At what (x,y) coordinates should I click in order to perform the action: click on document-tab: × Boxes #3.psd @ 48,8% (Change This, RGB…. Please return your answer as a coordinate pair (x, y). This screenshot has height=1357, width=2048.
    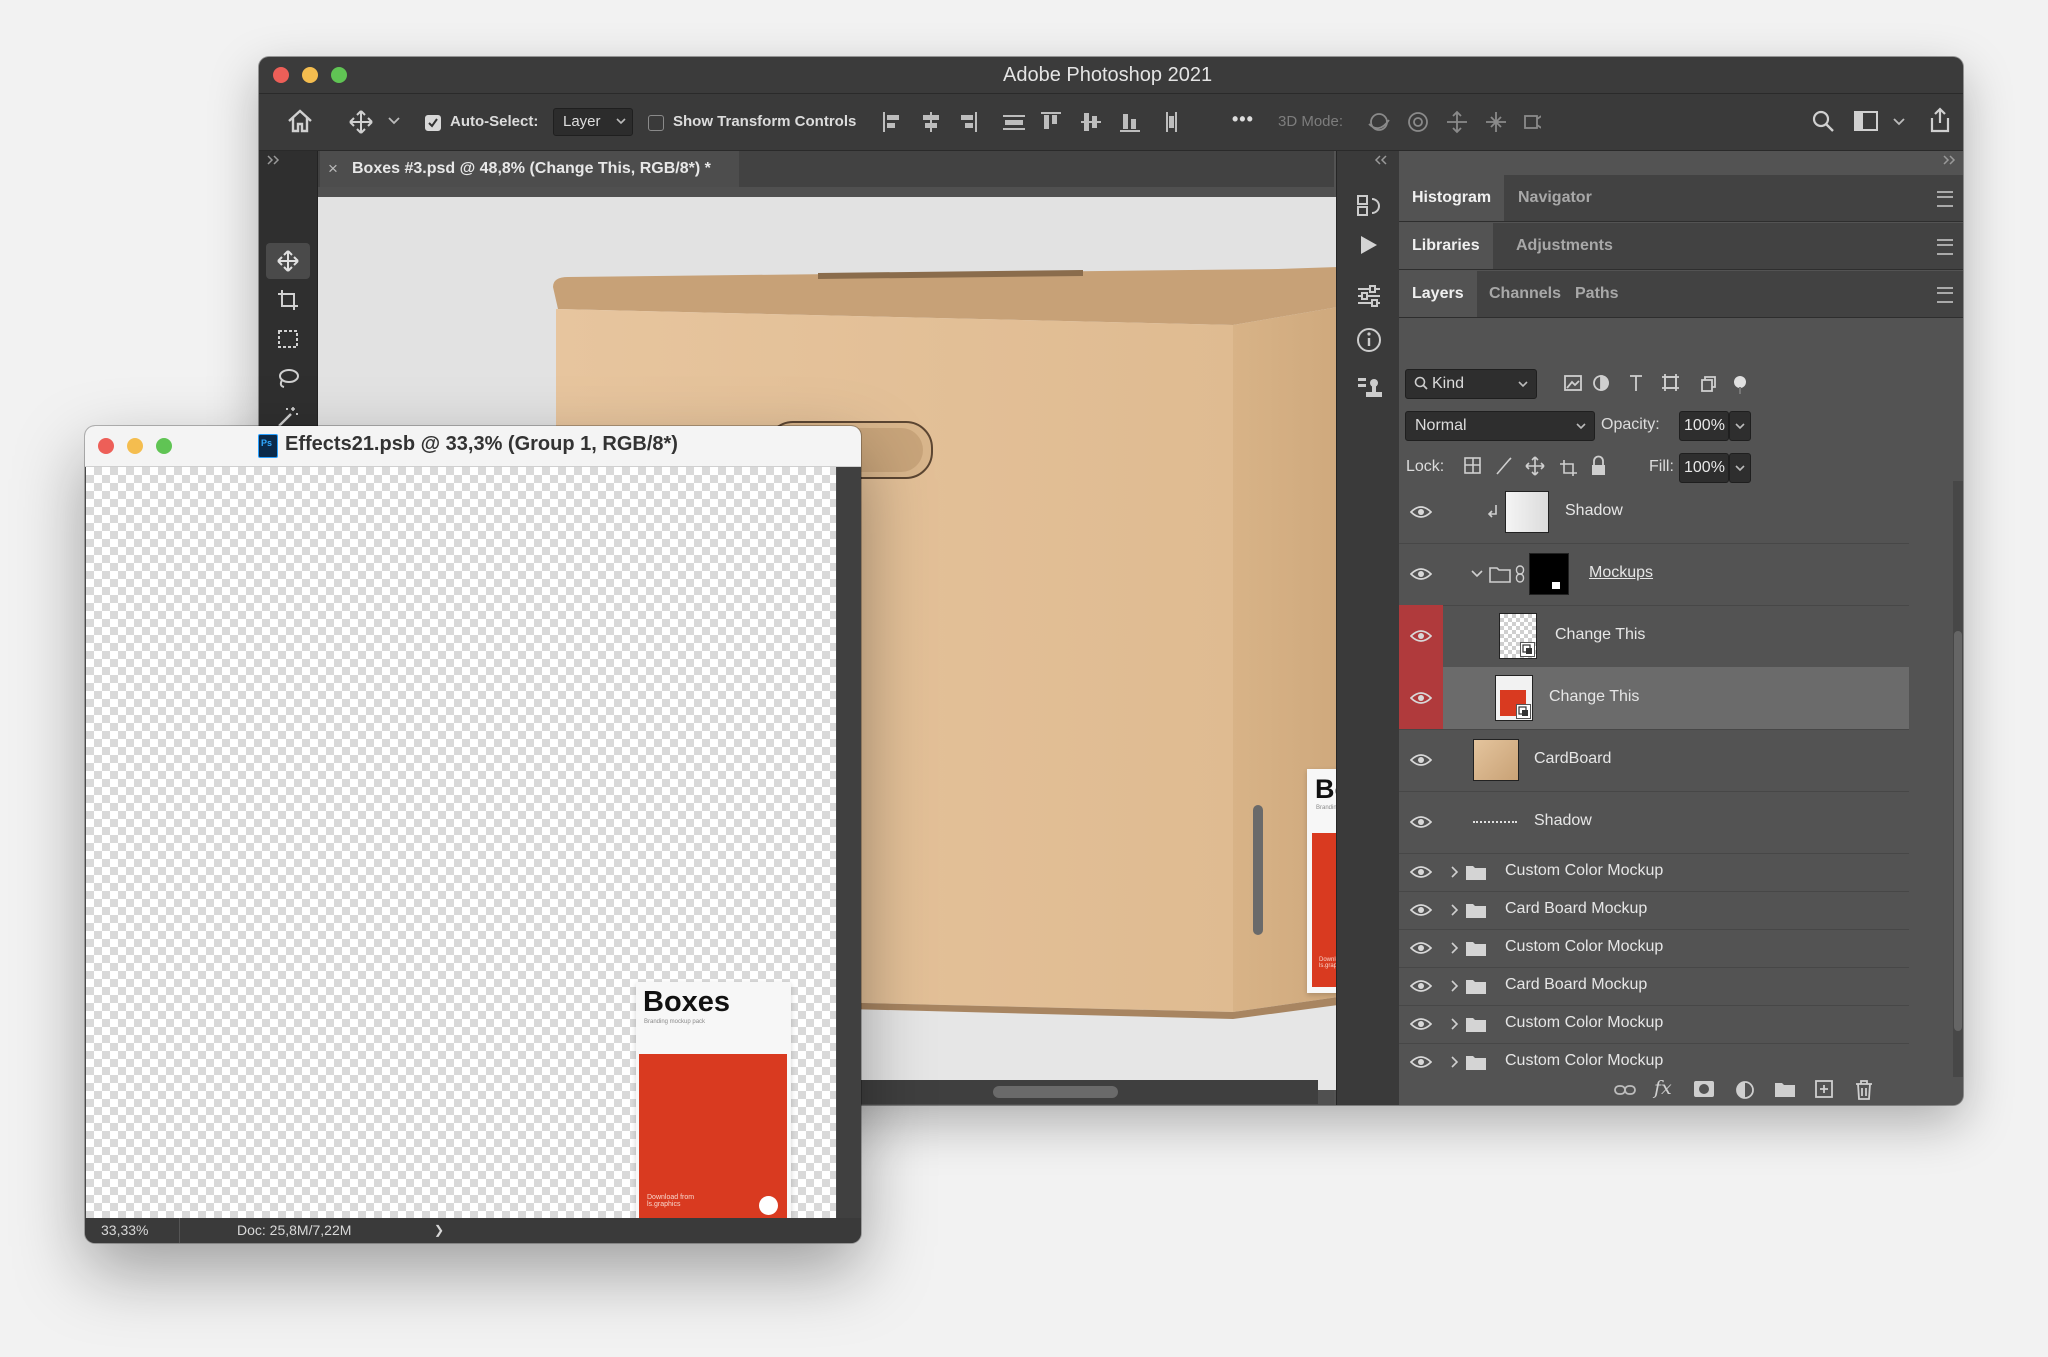
    Looking at the image, I should click on (529, 169).